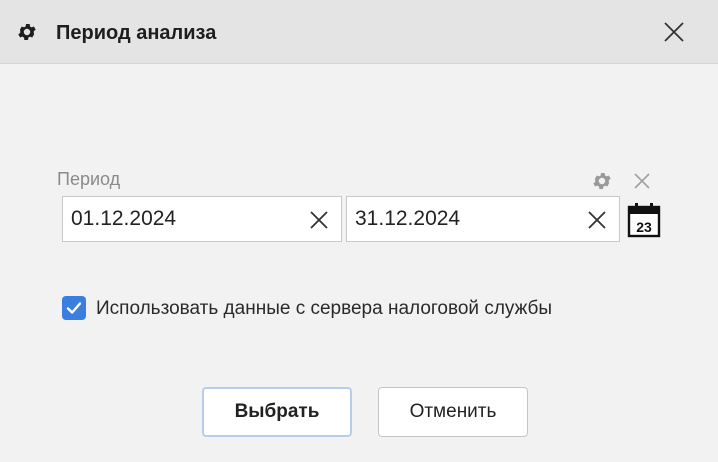 The width and height of the screenshot is (718, 462). What do you see at coordinates (319, 220) in the screenshot?
I see `clear-date-from-close-icon` at bounding box center [319, 220].